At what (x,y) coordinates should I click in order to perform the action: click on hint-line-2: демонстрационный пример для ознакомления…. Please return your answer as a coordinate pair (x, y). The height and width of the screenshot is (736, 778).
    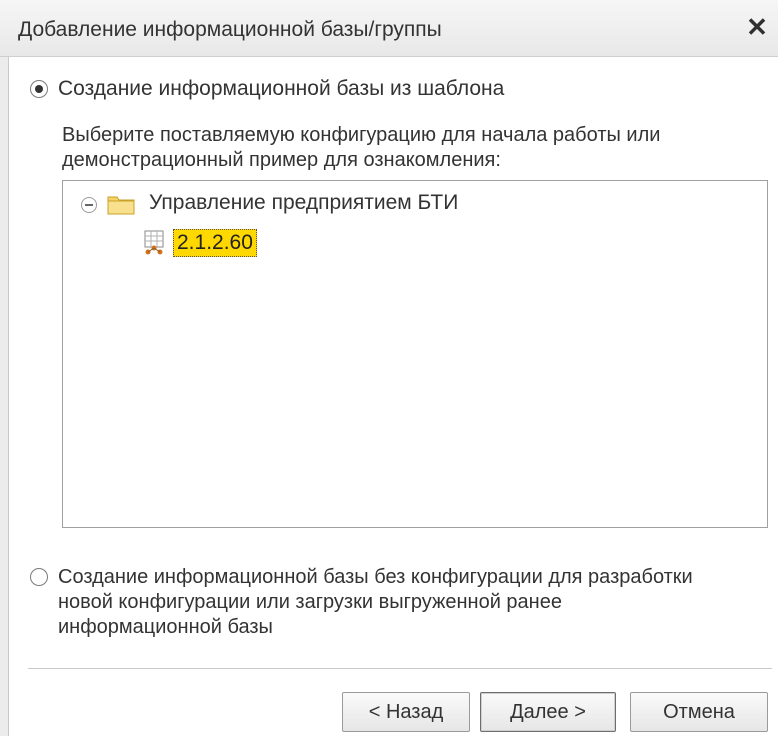
    Looking at the image, I should click on (281, 160).